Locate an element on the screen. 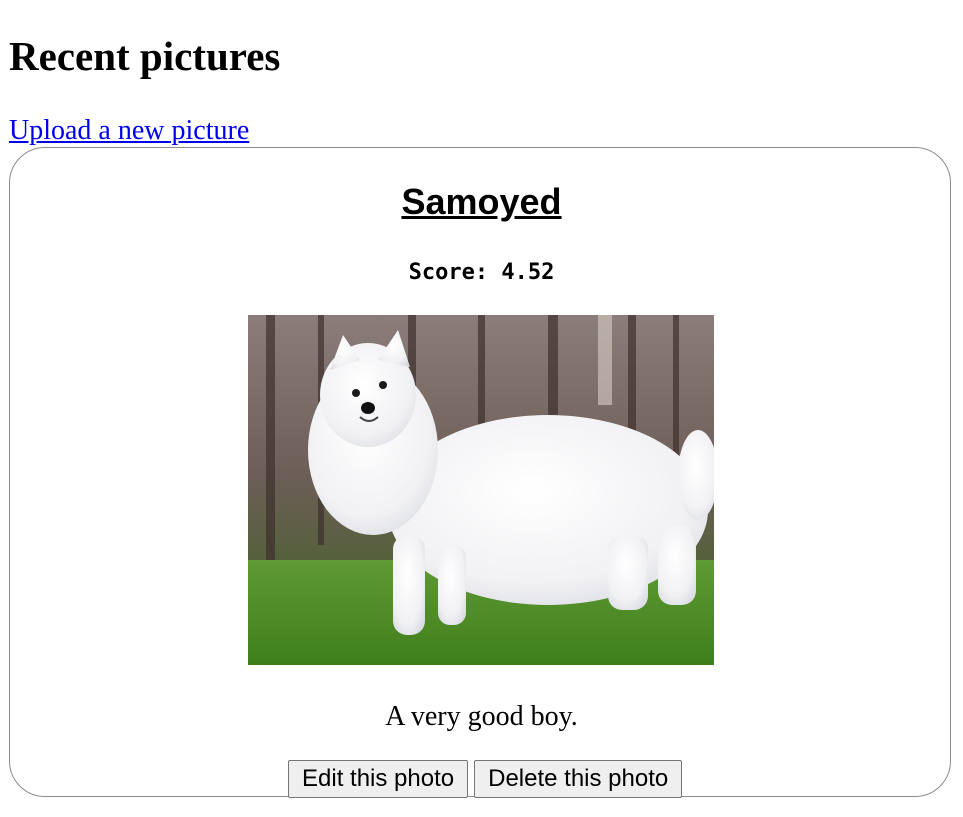 The image size is (963, 817). edit-photo-button: Edit this photo is located at coordinates (378, 779).